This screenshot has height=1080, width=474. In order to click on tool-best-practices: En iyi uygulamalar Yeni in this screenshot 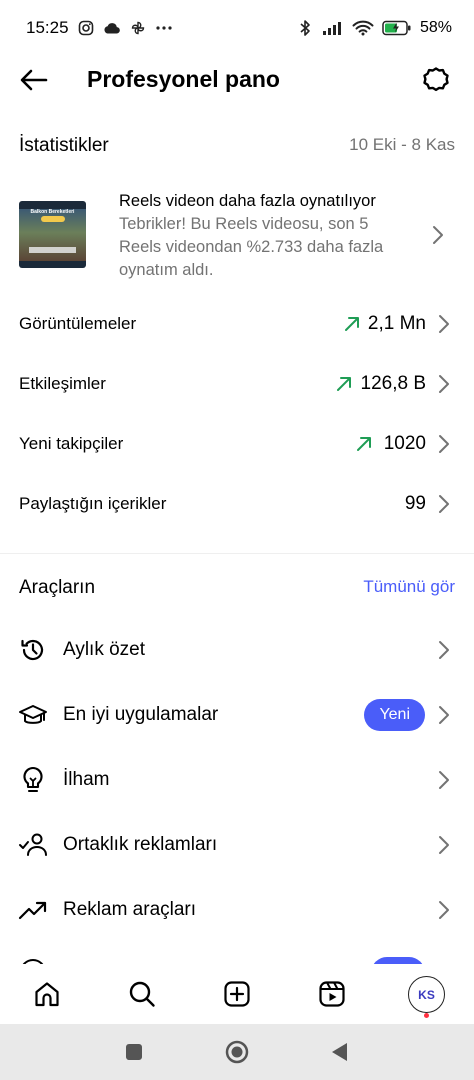, I will do `click(237, 715)`.